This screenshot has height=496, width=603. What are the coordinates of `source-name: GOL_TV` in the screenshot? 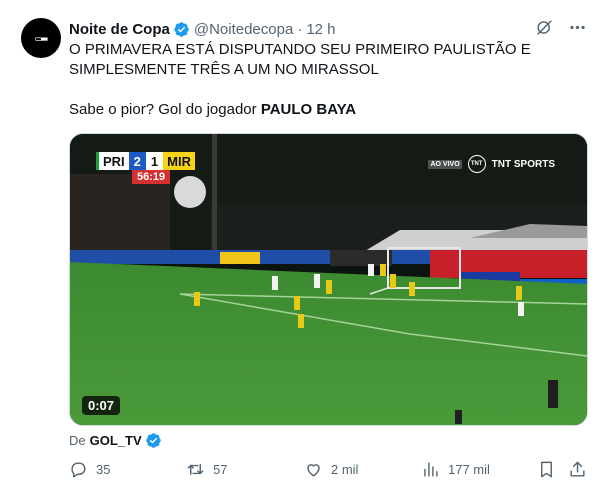 It's located at (116, 440).